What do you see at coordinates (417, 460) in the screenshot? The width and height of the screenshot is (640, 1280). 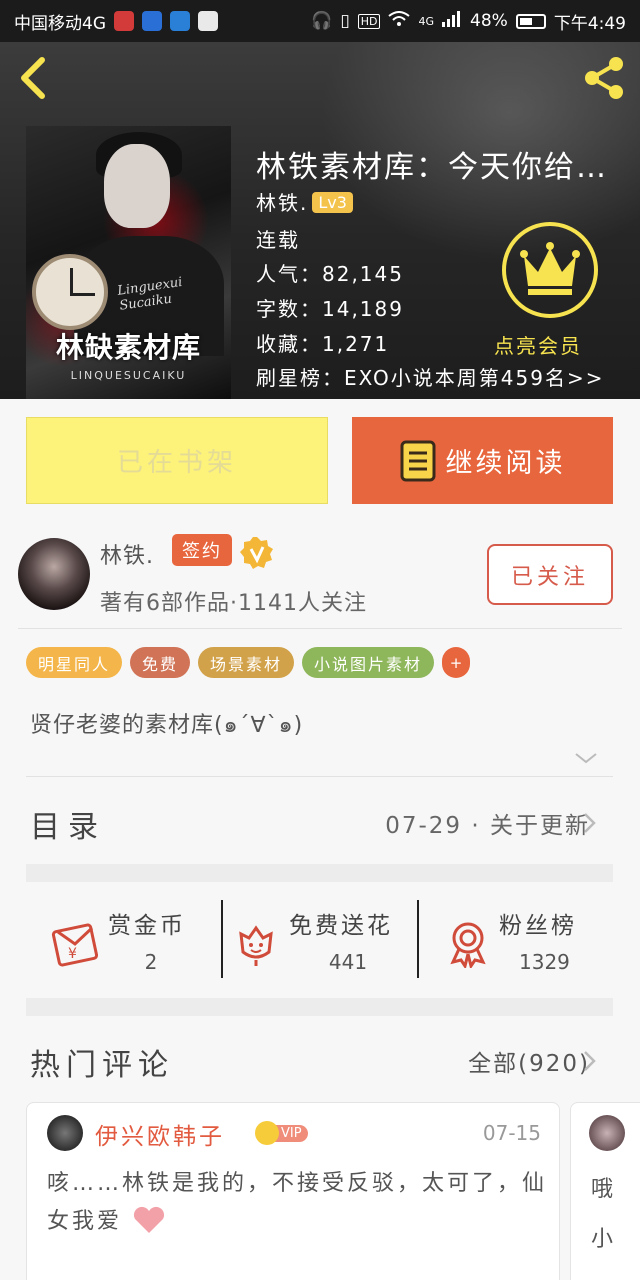 I see `book-icon` at bounding box center [417, 460].